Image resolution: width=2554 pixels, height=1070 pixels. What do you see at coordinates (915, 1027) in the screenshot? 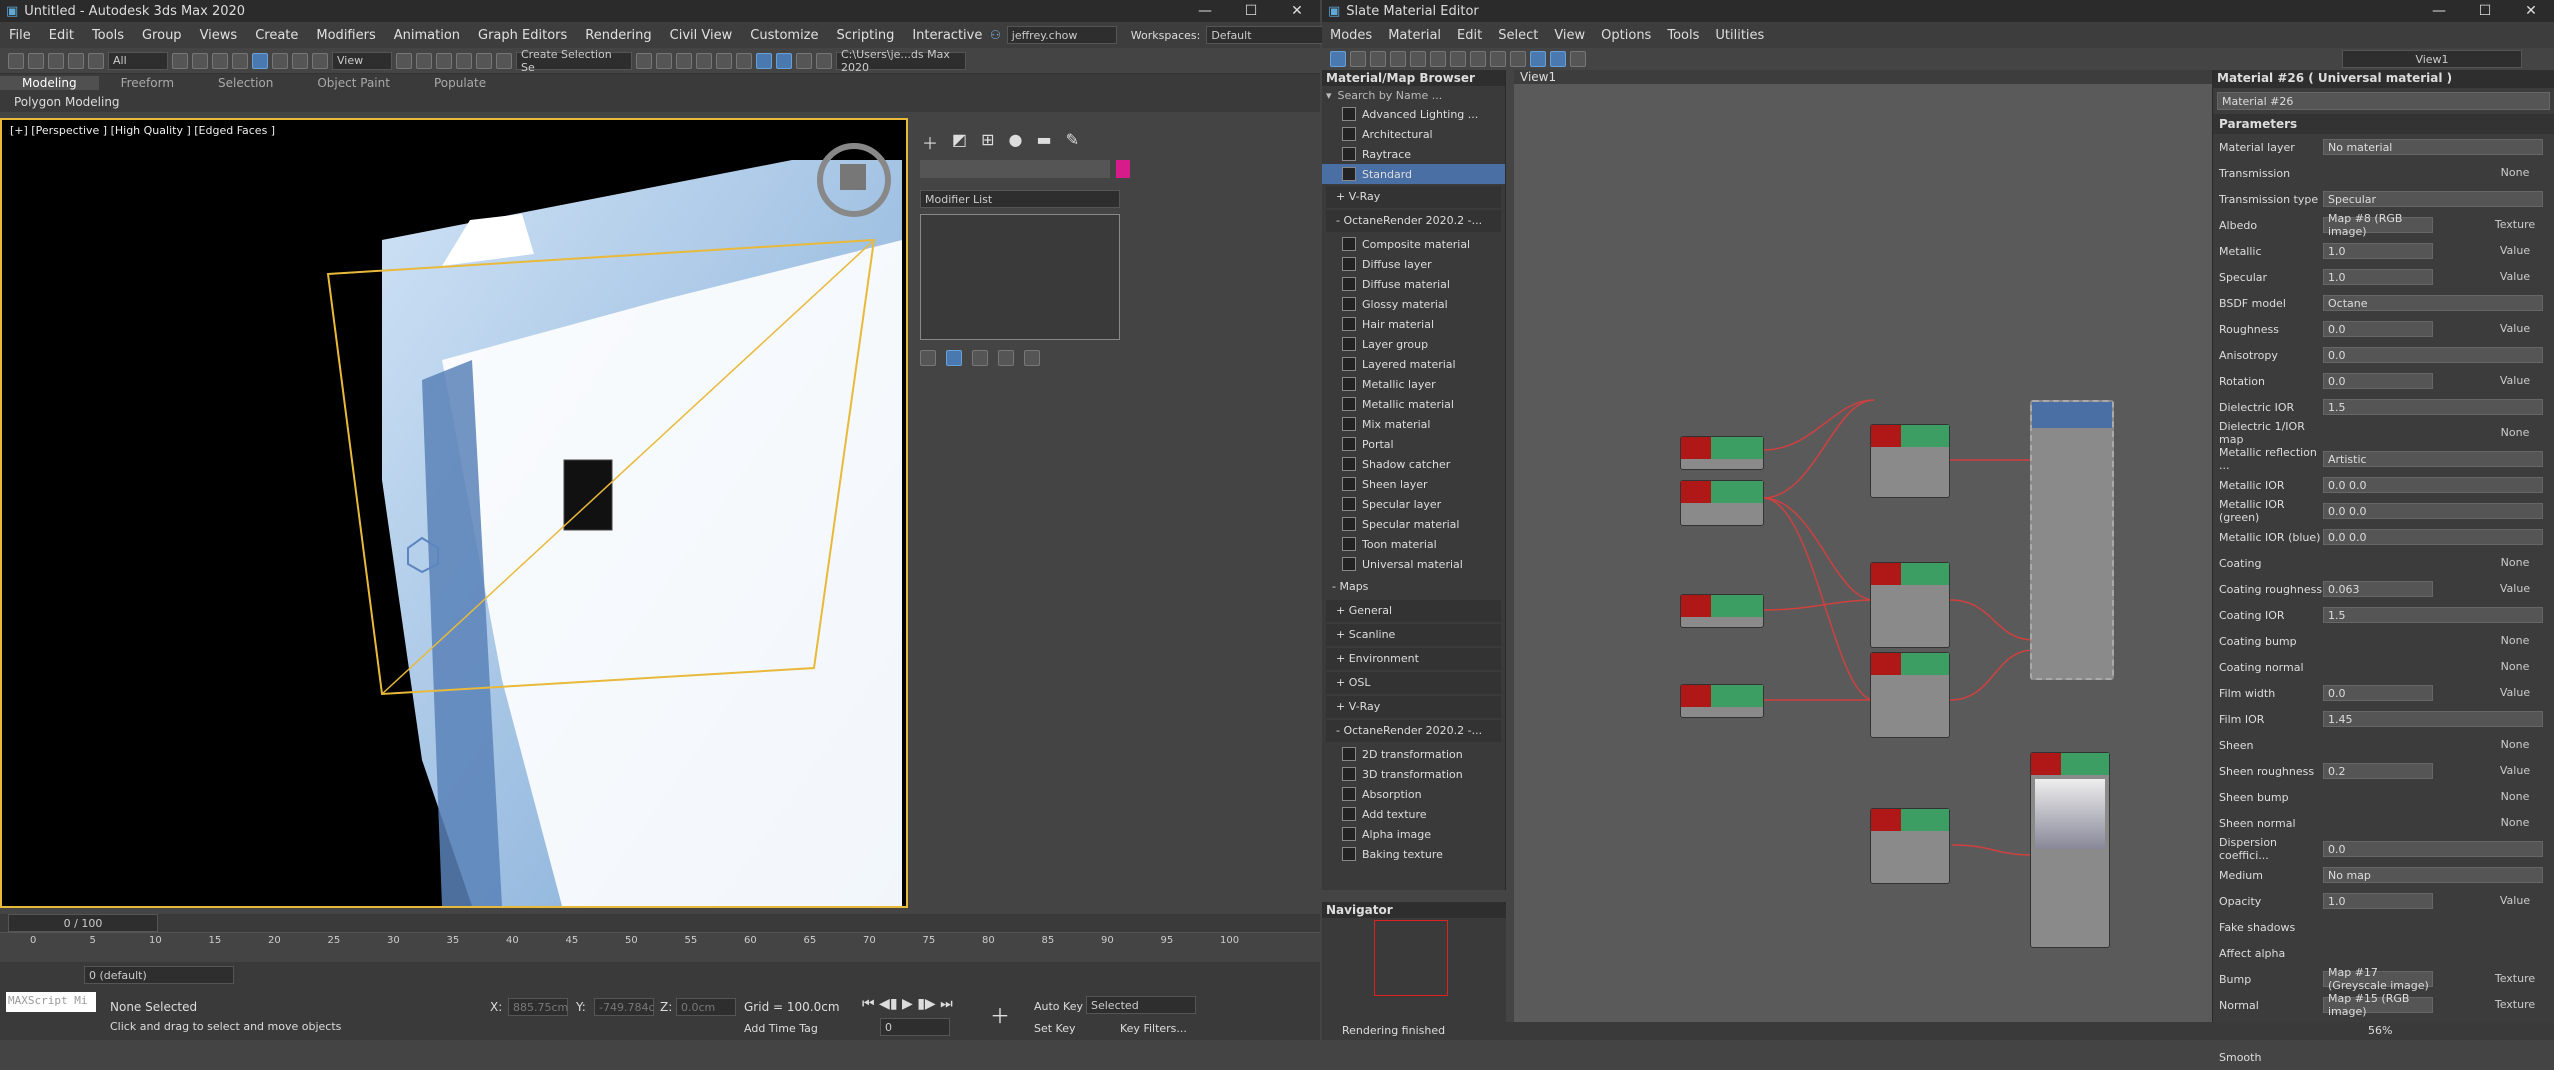
I see `current-frame-field: 0` at bounding box center [915, 1027].